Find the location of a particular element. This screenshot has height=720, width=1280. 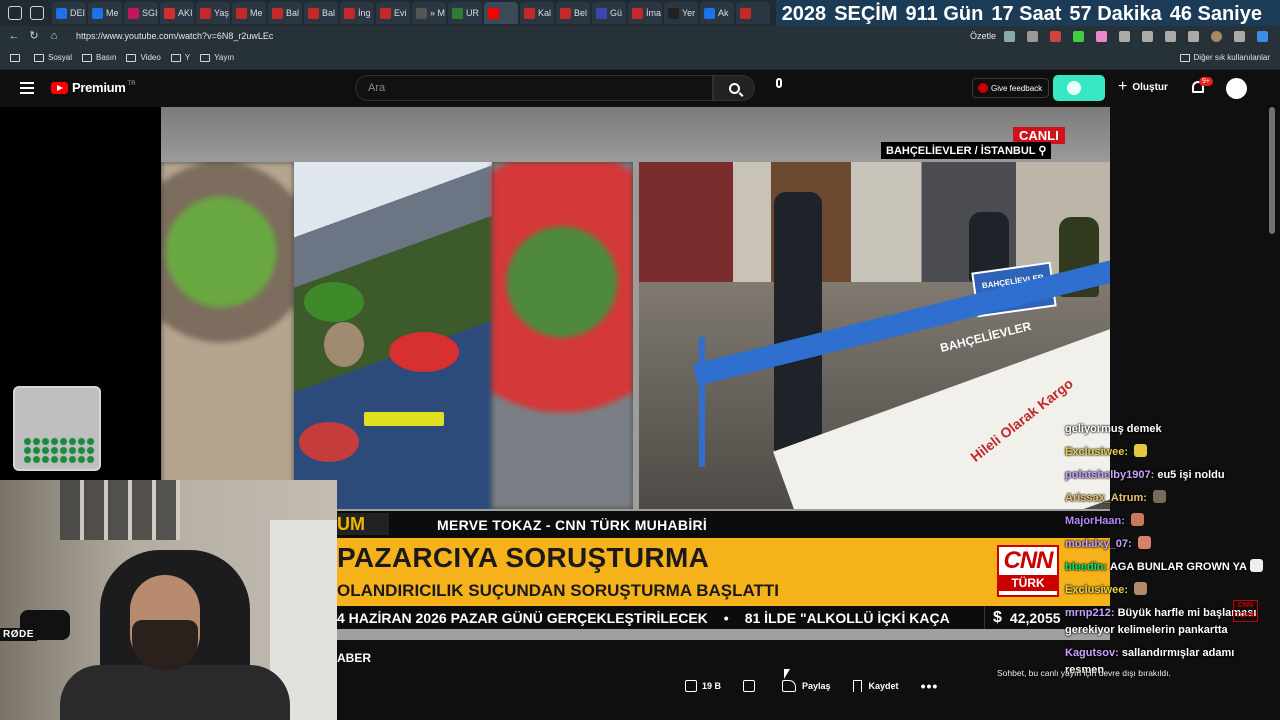

share-button: Paylaş is located at coordinates (806, 686).